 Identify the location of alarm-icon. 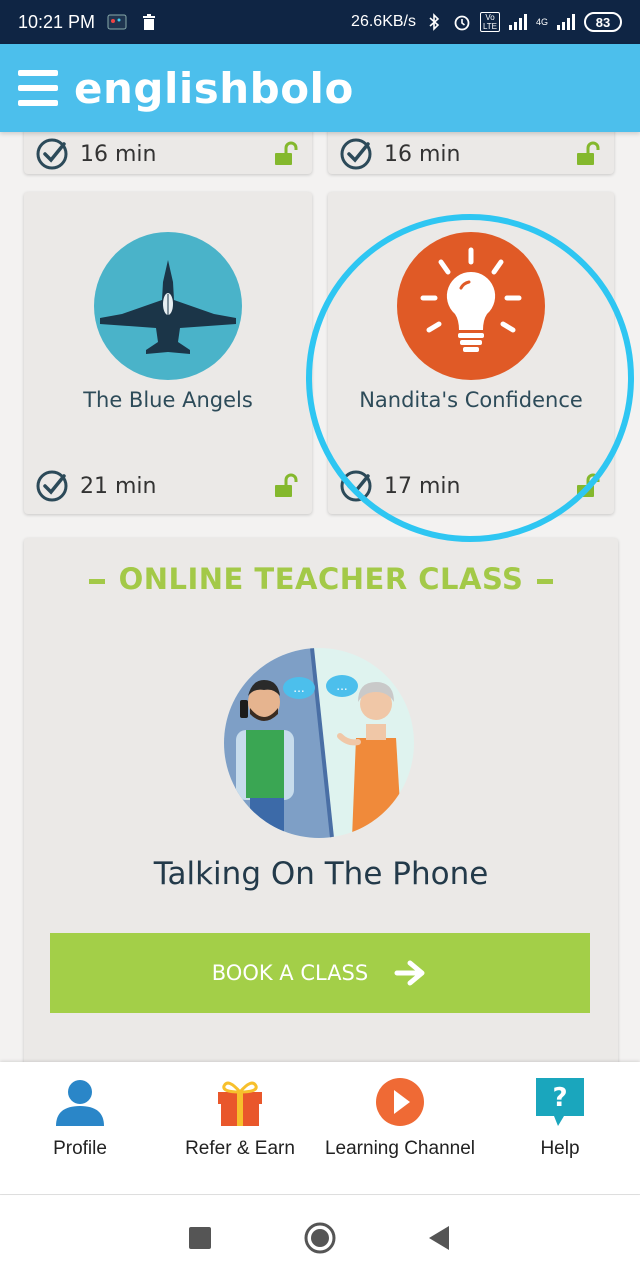
(462, 23).